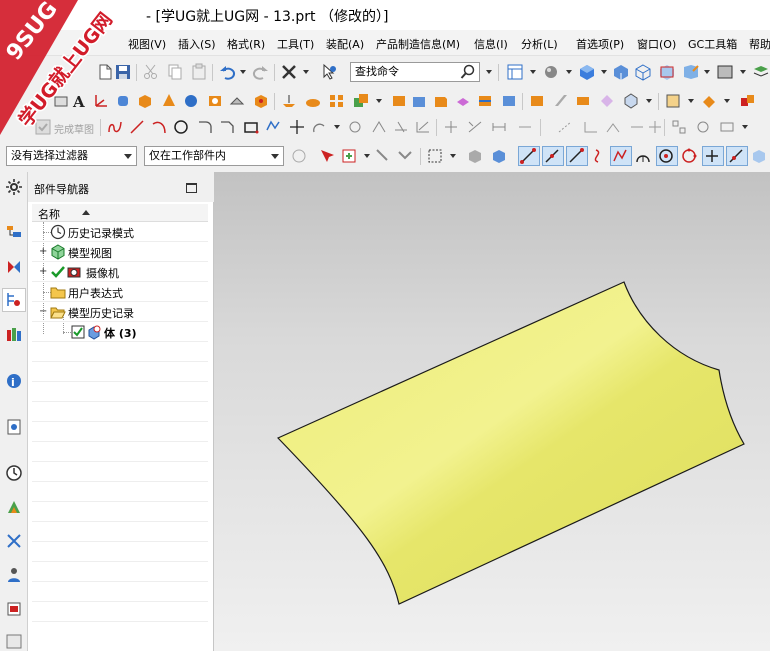  Describe the element at coordinates (379, 127) in the screenshot. I see `quick-extend-icon` at that location.